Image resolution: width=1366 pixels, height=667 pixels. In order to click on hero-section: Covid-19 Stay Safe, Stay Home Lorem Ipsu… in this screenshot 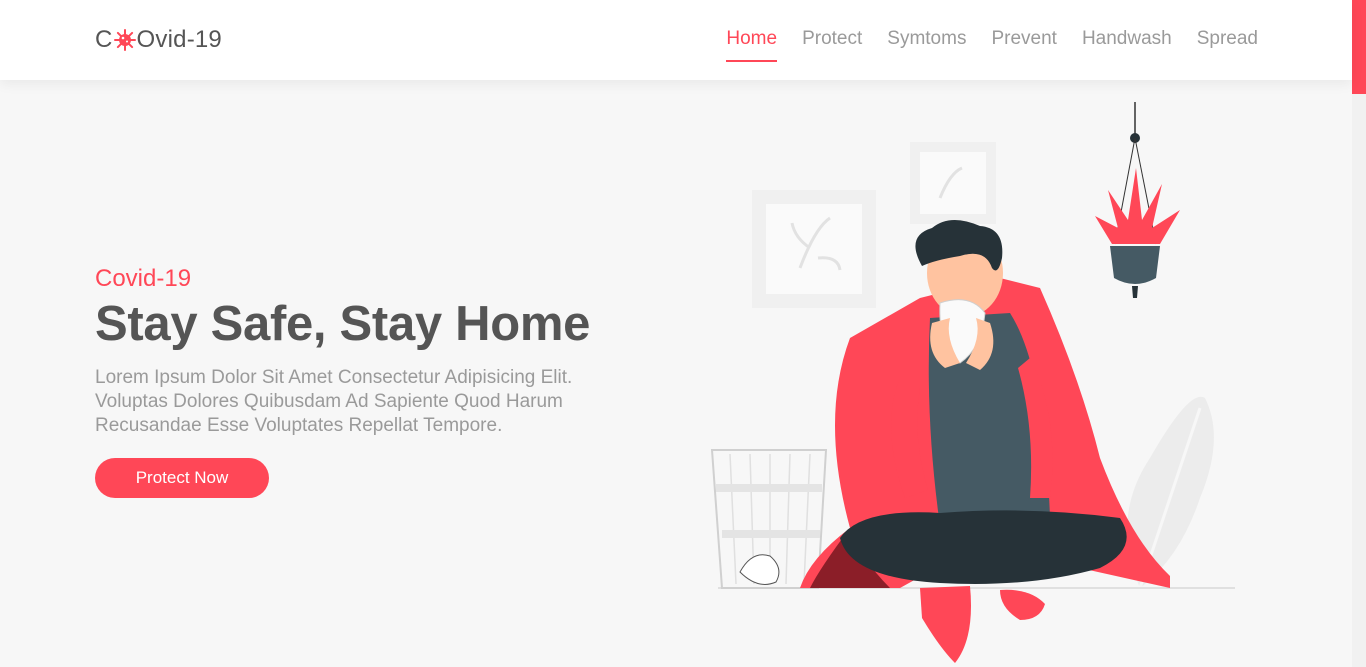, I will do `click(375, 381)`.